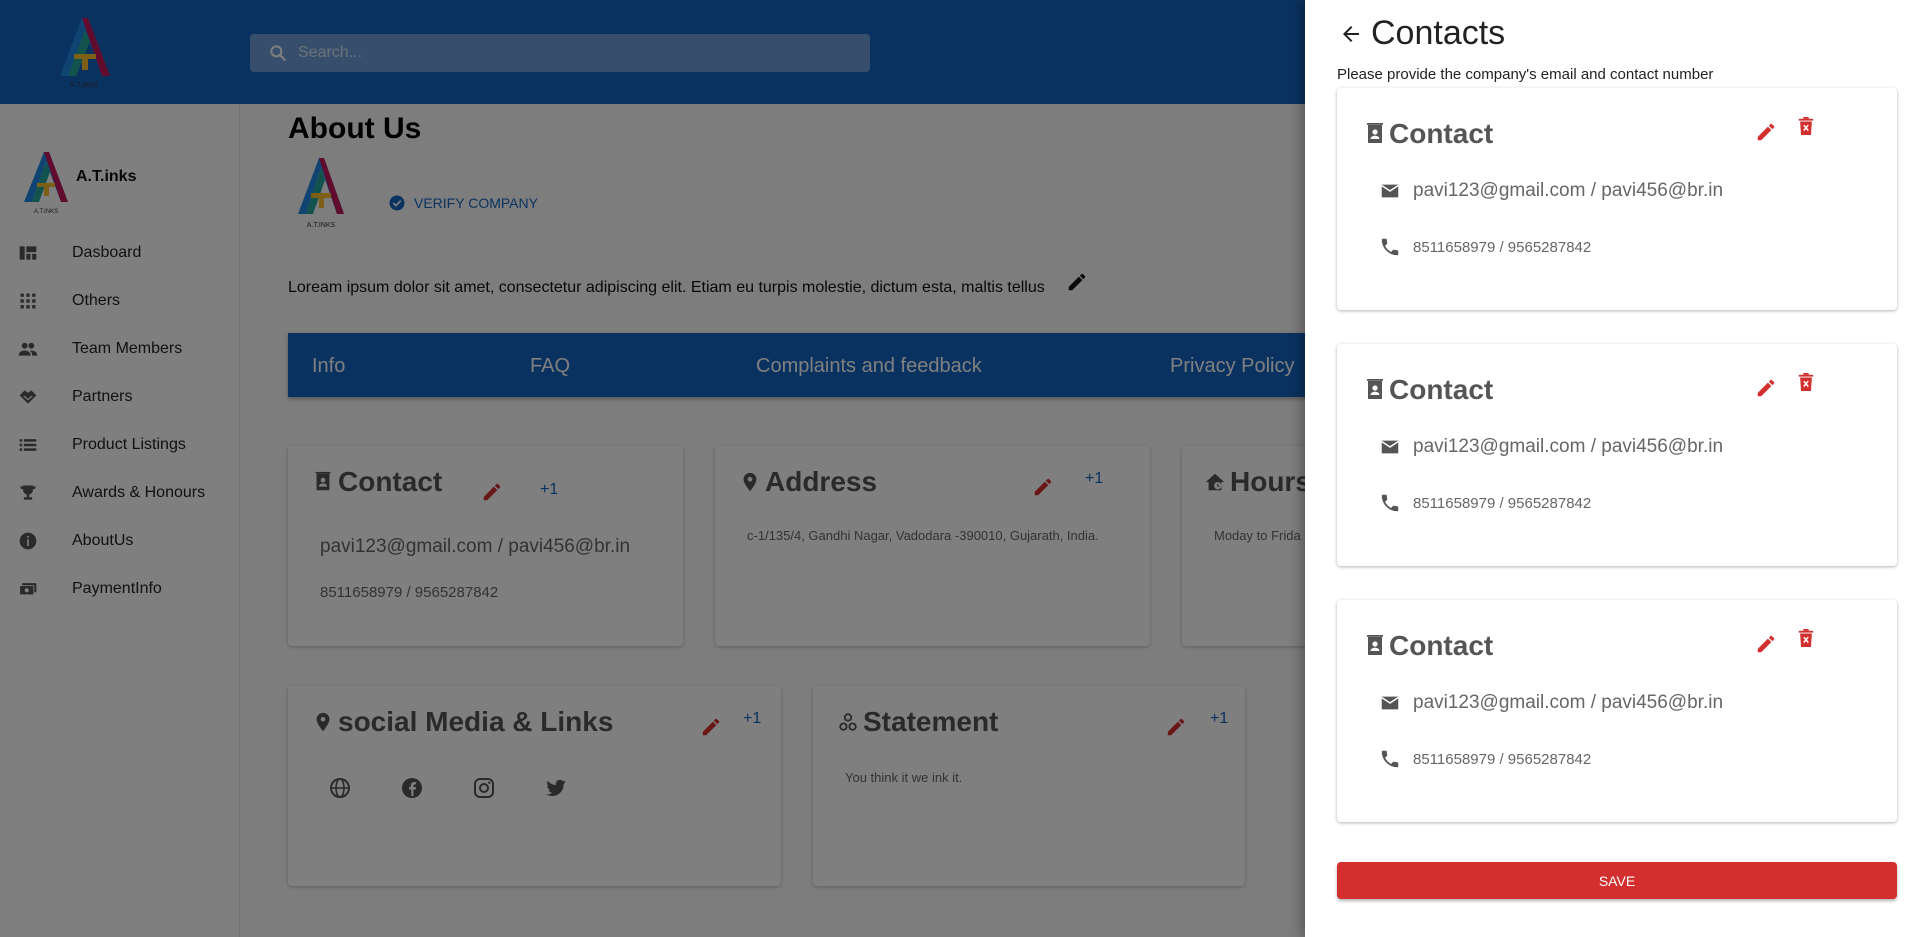  I want to click on back-arrow-icon, so click(1351, 34).